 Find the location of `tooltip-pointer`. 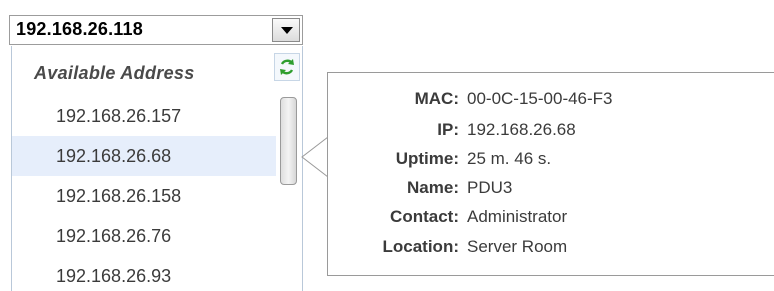

tooltip-pointer is located at coordinates (315, 157).